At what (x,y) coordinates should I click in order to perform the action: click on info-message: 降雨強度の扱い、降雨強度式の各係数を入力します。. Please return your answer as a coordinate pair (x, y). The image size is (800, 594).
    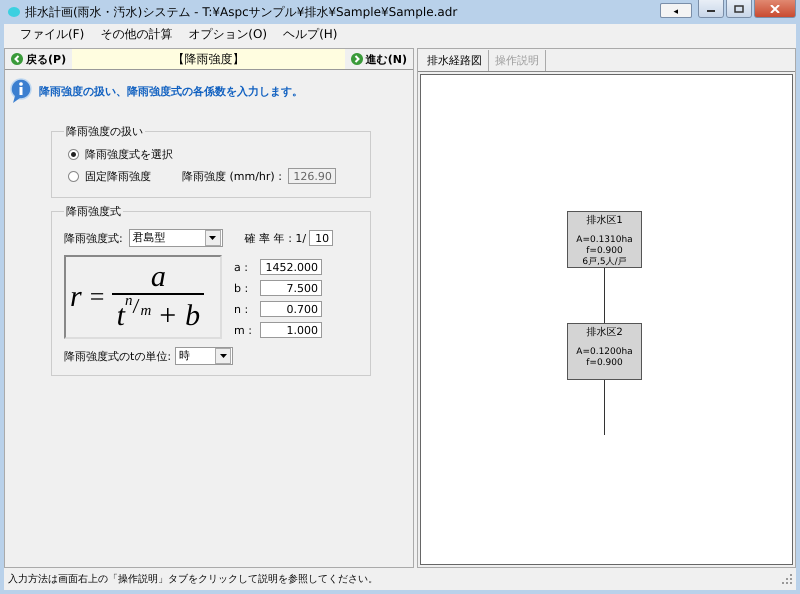
    Looking at the image, I should click on (171, 91).